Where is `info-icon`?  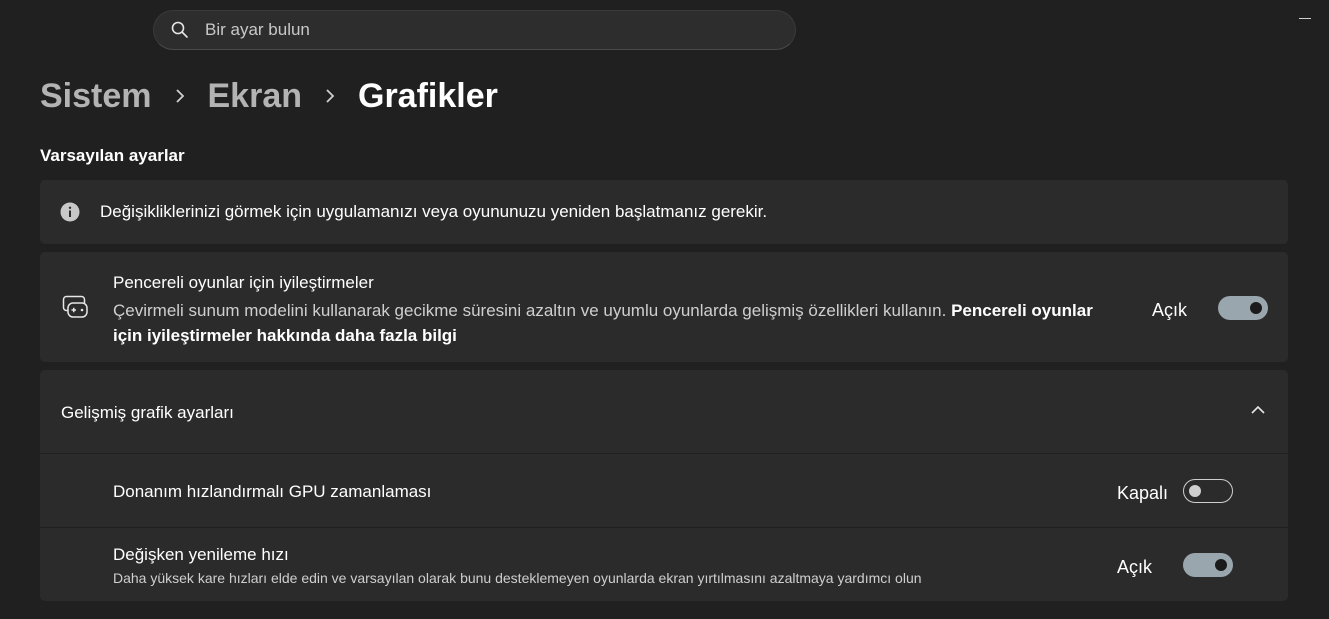
info-icon is located at coordinates (70, 212).